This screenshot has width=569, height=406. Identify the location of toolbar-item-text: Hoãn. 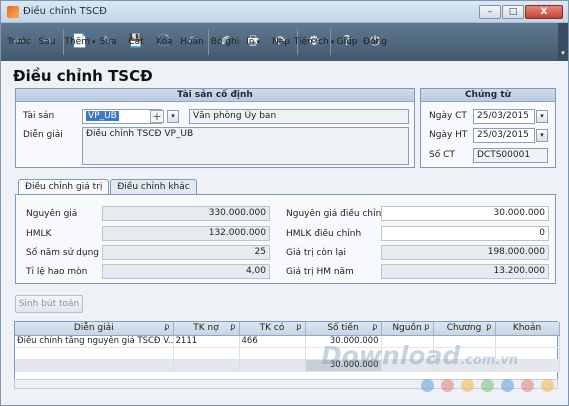
(192, 42).